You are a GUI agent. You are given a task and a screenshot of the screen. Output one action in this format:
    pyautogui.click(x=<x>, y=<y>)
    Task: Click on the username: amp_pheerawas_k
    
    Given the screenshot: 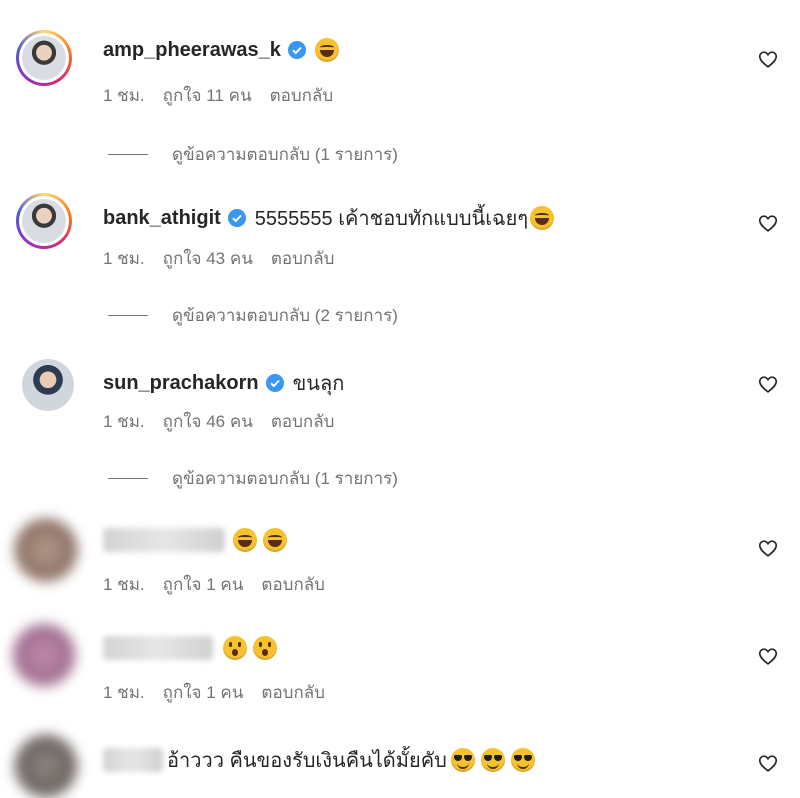 What is the action you would take?
    pyautogui.click(x=192, y=50)
    